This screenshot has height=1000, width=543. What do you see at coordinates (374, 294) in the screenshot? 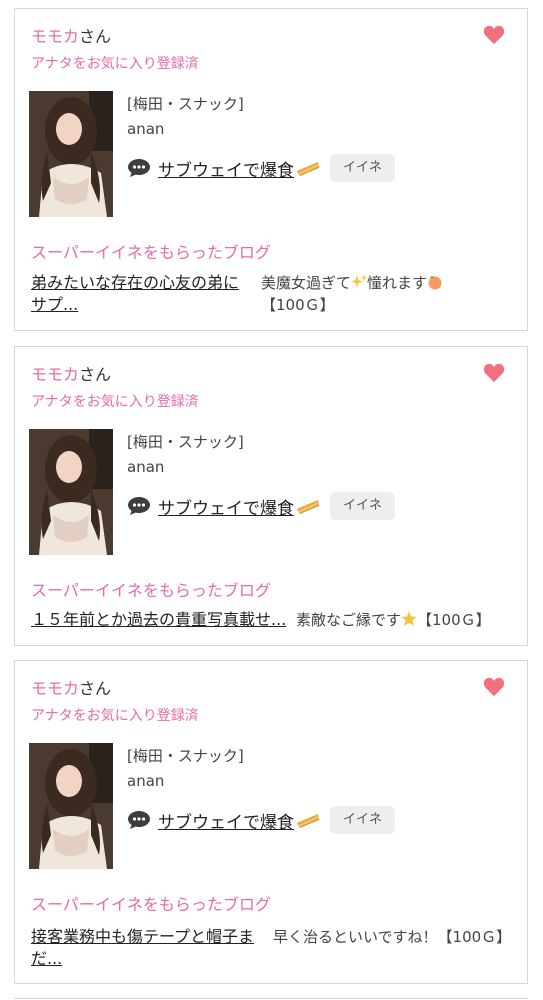
I see `comment-text: 美魔女過ぎて 憧れます【100Ｇ】` at bounding box center [374, 294].